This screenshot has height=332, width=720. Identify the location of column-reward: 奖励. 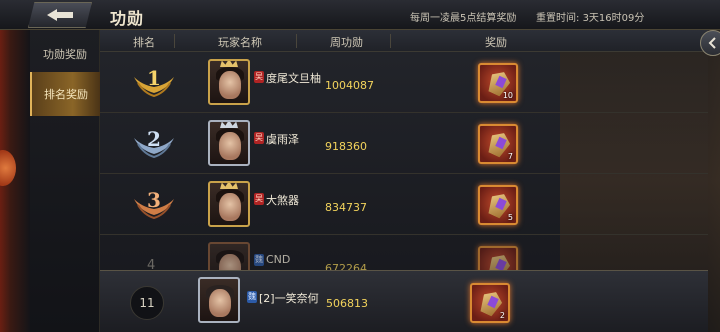
(496, 42).